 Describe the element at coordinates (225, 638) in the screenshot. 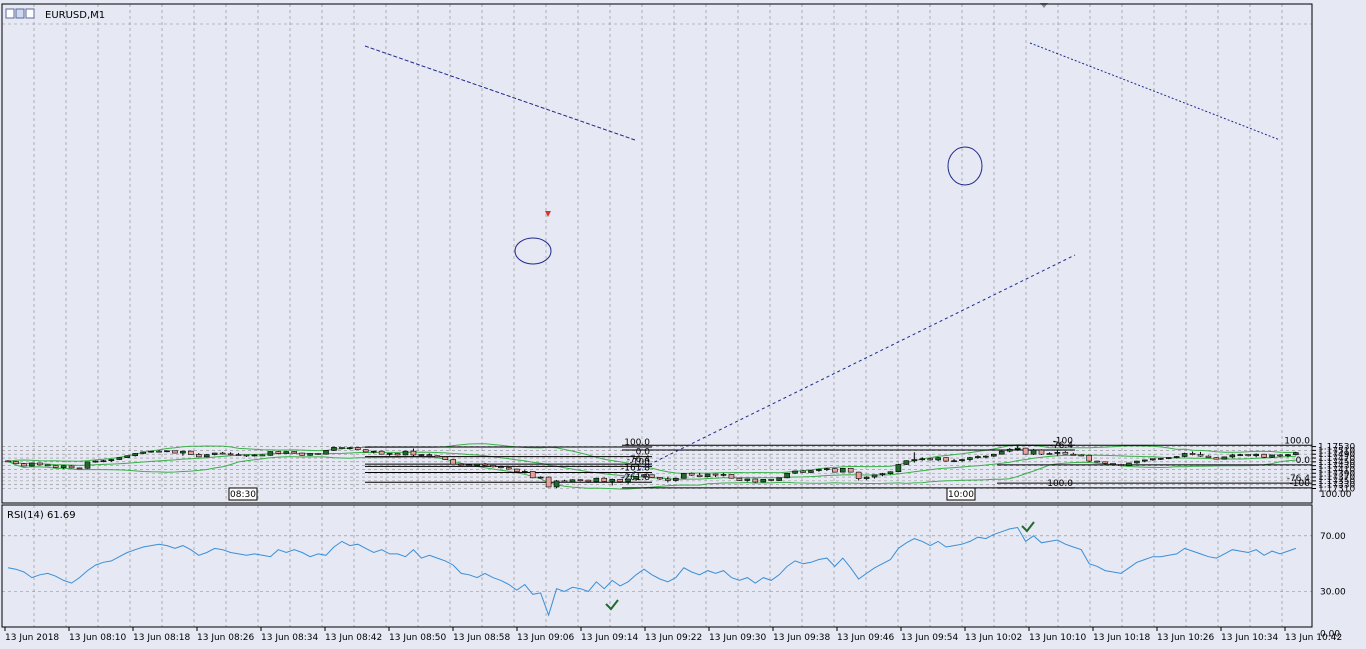

I see `time-tick-label: 13 Jun 08:26` at that location.